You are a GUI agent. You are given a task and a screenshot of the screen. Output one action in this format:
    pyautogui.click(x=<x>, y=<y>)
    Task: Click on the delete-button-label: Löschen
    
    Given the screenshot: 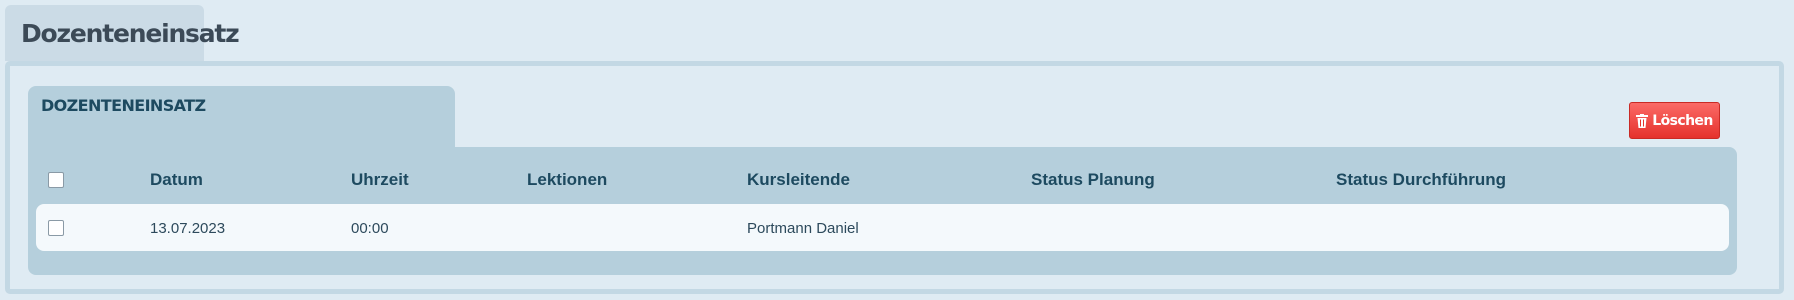 What is the action you would take?
    pyautogui.click(x=1682, y=120)
    